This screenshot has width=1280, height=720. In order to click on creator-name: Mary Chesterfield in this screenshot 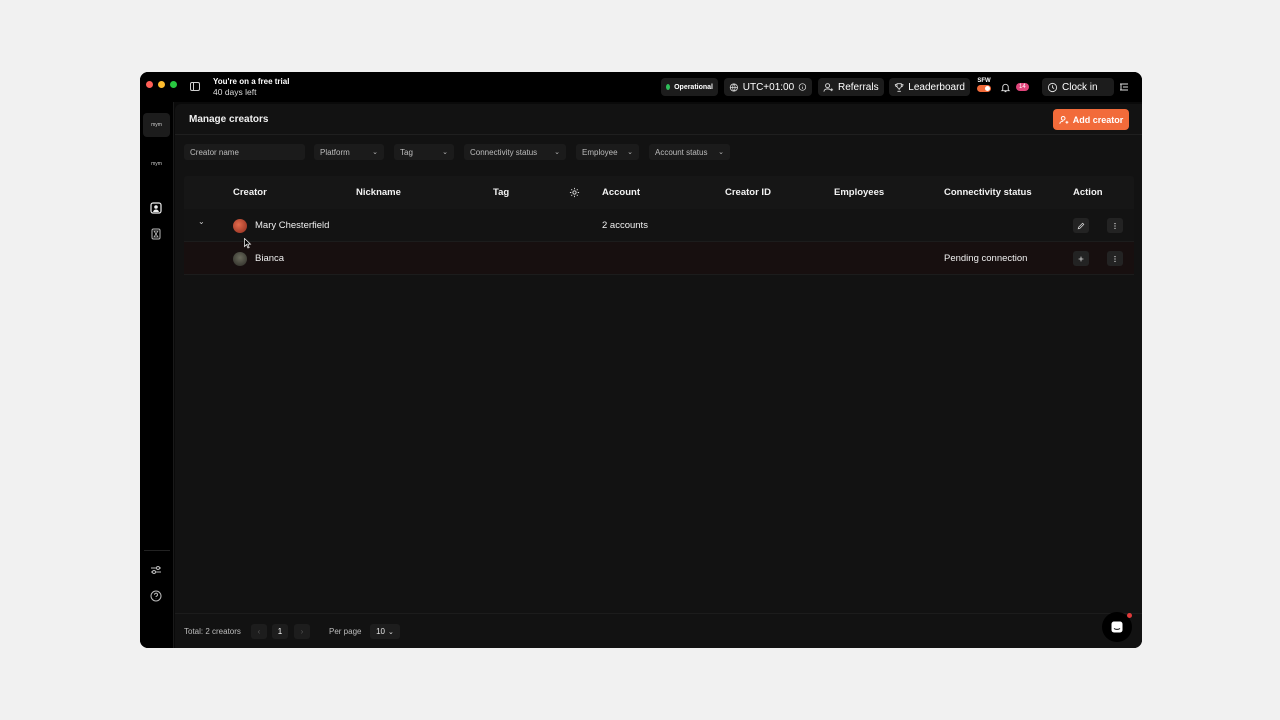, I will do `click(292, 225)`.